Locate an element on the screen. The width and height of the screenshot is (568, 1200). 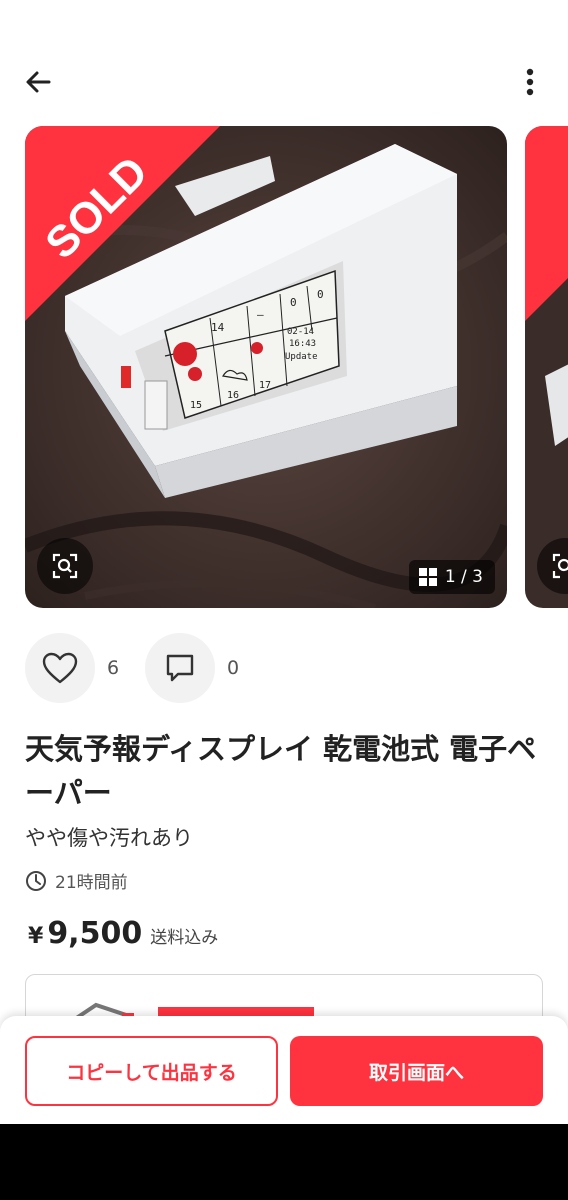
device-date: 02-14 is located at coordinates (300, 332).